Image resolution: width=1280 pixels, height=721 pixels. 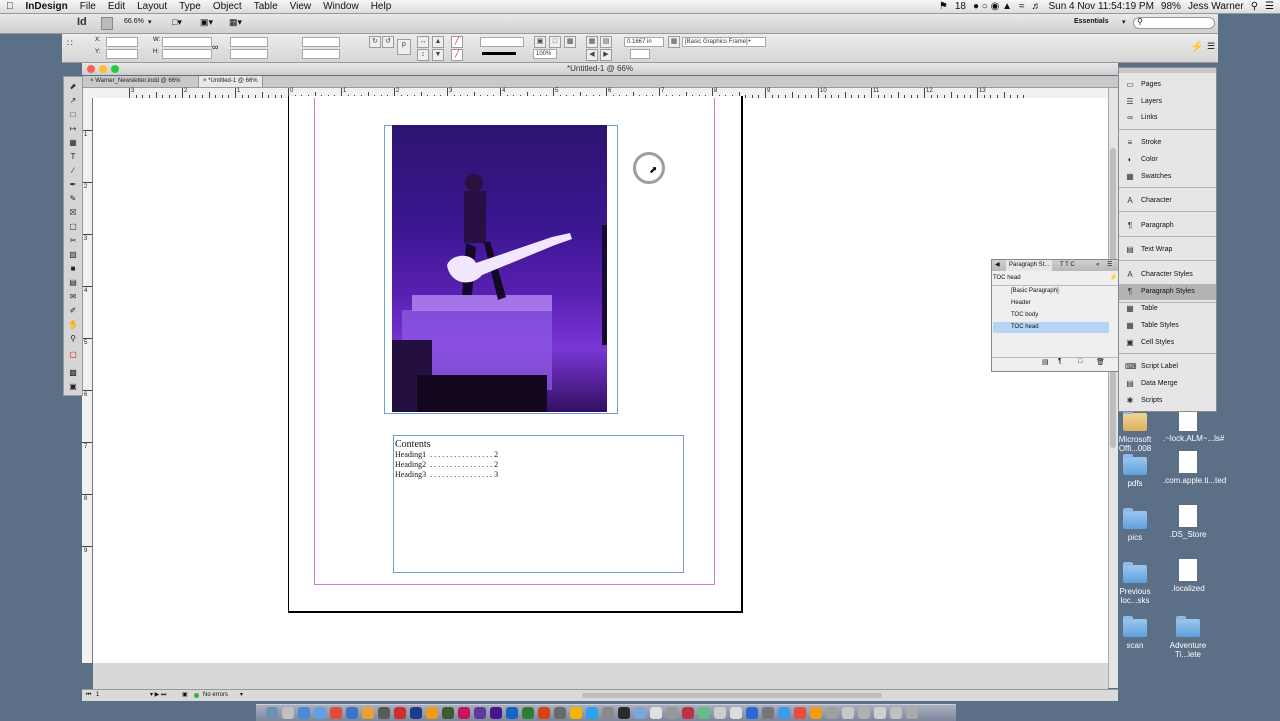 What do you see at coordinates (73, 171) in the screenshot?
I see `line-tool-icon: ∕` at bounding box center [73, 171].